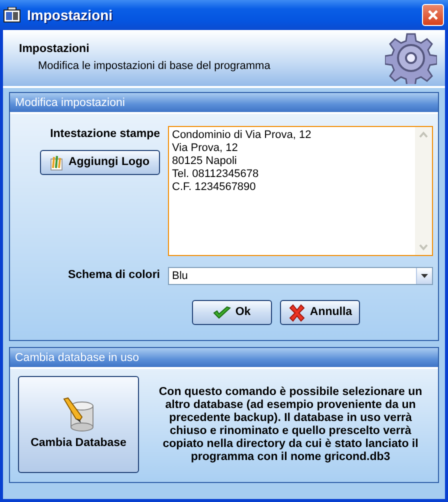 This screenshot has width=448, height=502. What do you see at coordinates (205, 161) in the screenshot?
I see `text-line: 80125 Napoli` at bounding box center [205, 161].